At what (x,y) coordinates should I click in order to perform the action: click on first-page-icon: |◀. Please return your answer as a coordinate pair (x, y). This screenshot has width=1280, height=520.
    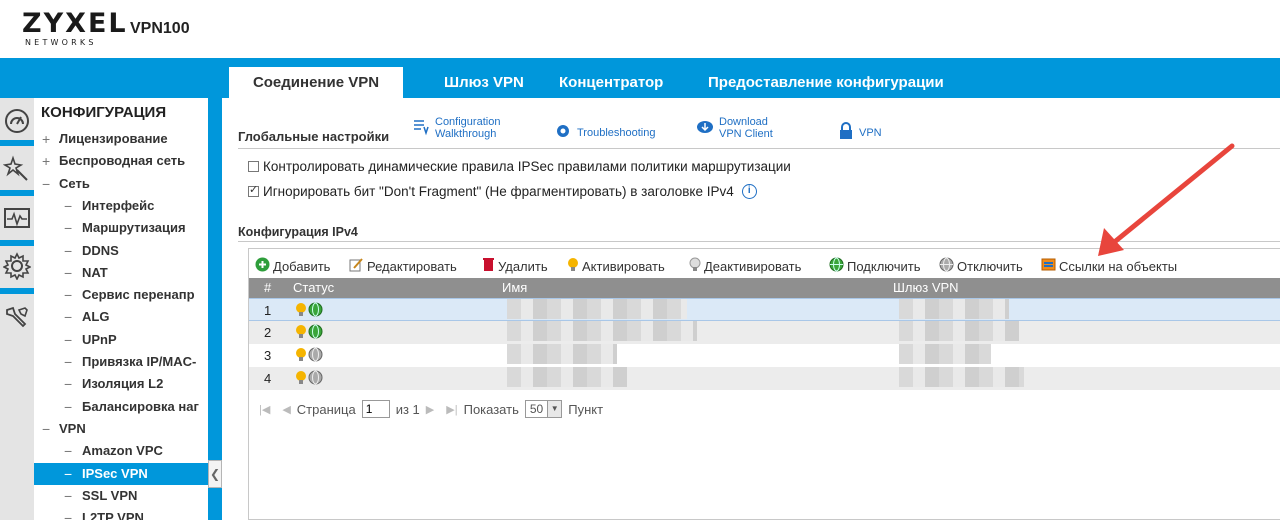
    Looking at the image, I should click on (264, 409).